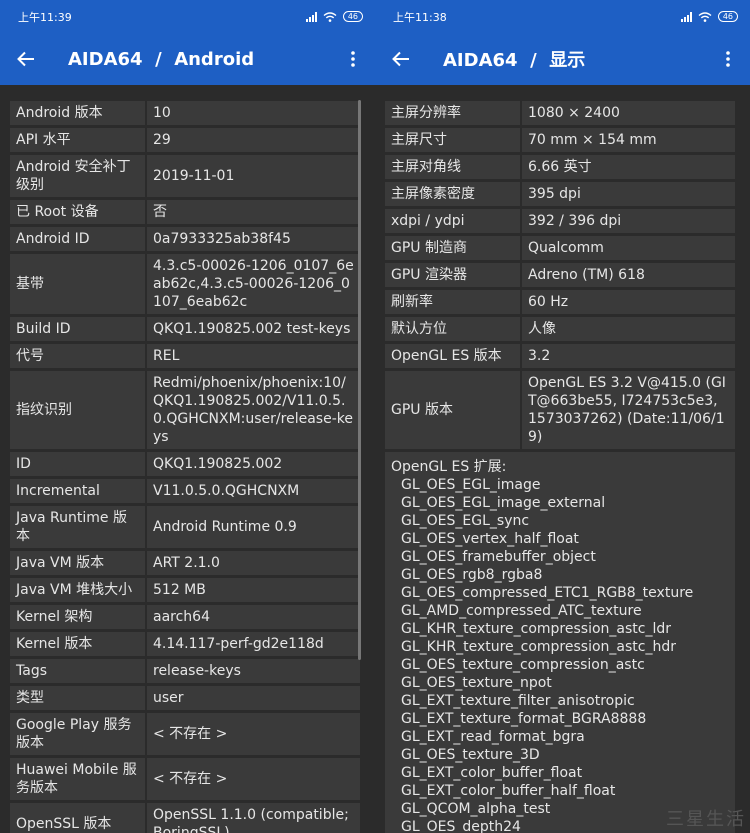 Image resolution: width=750 pixels, height=833 pixels. I want to click on info-row: API 水平 29, so click(185, 140).